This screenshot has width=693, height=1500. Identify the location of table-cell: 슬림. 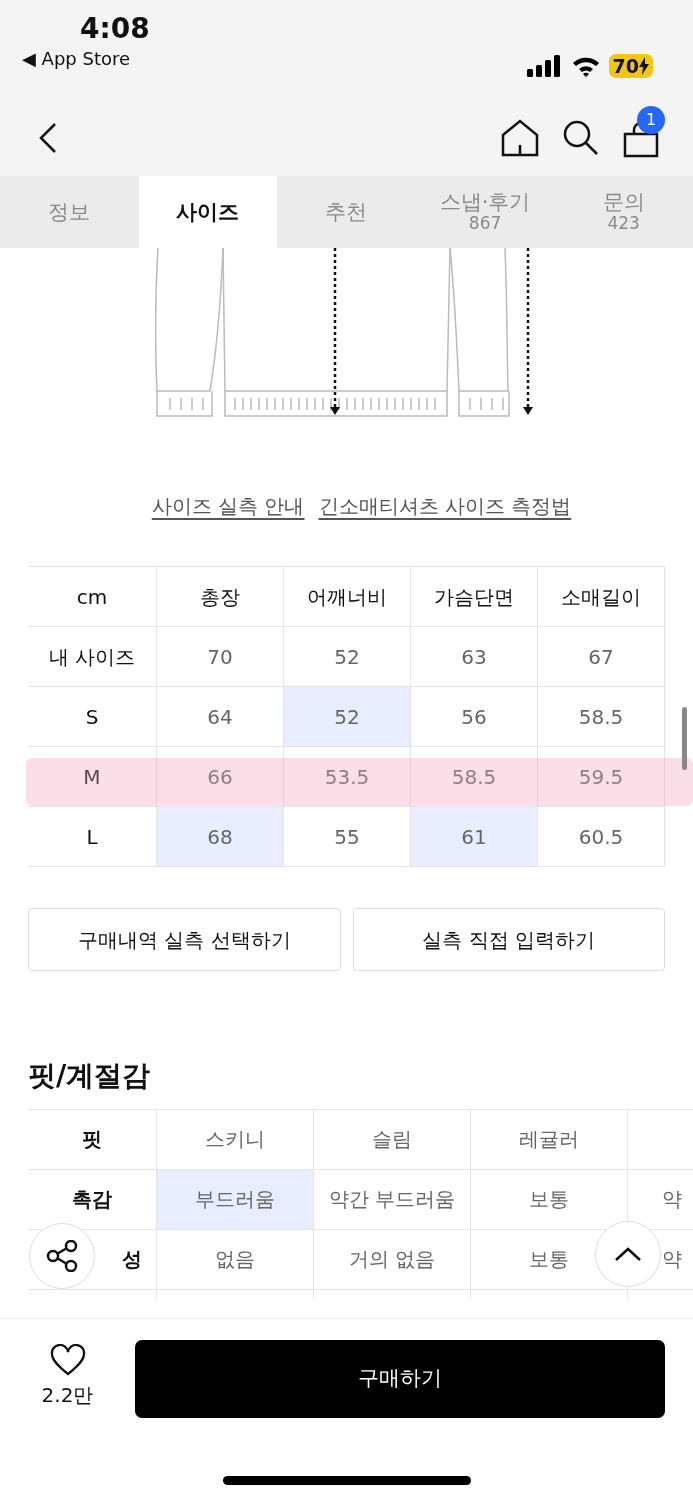
(392, 1139).